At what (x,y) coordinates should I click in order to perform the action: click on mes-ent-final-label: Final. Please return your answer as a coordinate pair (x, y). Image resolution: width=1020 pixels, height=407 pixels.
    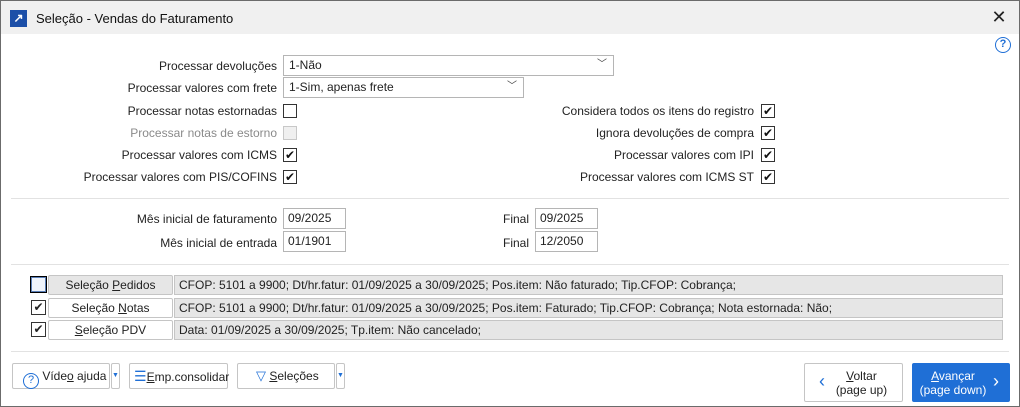
    Looking at the image, I should click on (515, 243).